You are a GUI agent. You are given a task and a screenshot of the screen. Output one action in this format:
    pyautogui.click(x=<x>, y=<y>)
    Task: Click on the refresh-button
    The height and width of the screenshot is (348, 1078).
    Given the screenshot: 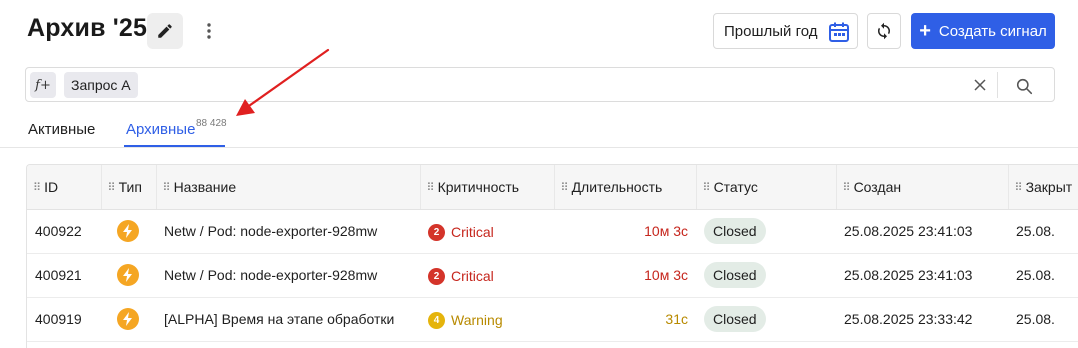 What is the action you would take?
    pyautogui.click(x=884, y=31)
    